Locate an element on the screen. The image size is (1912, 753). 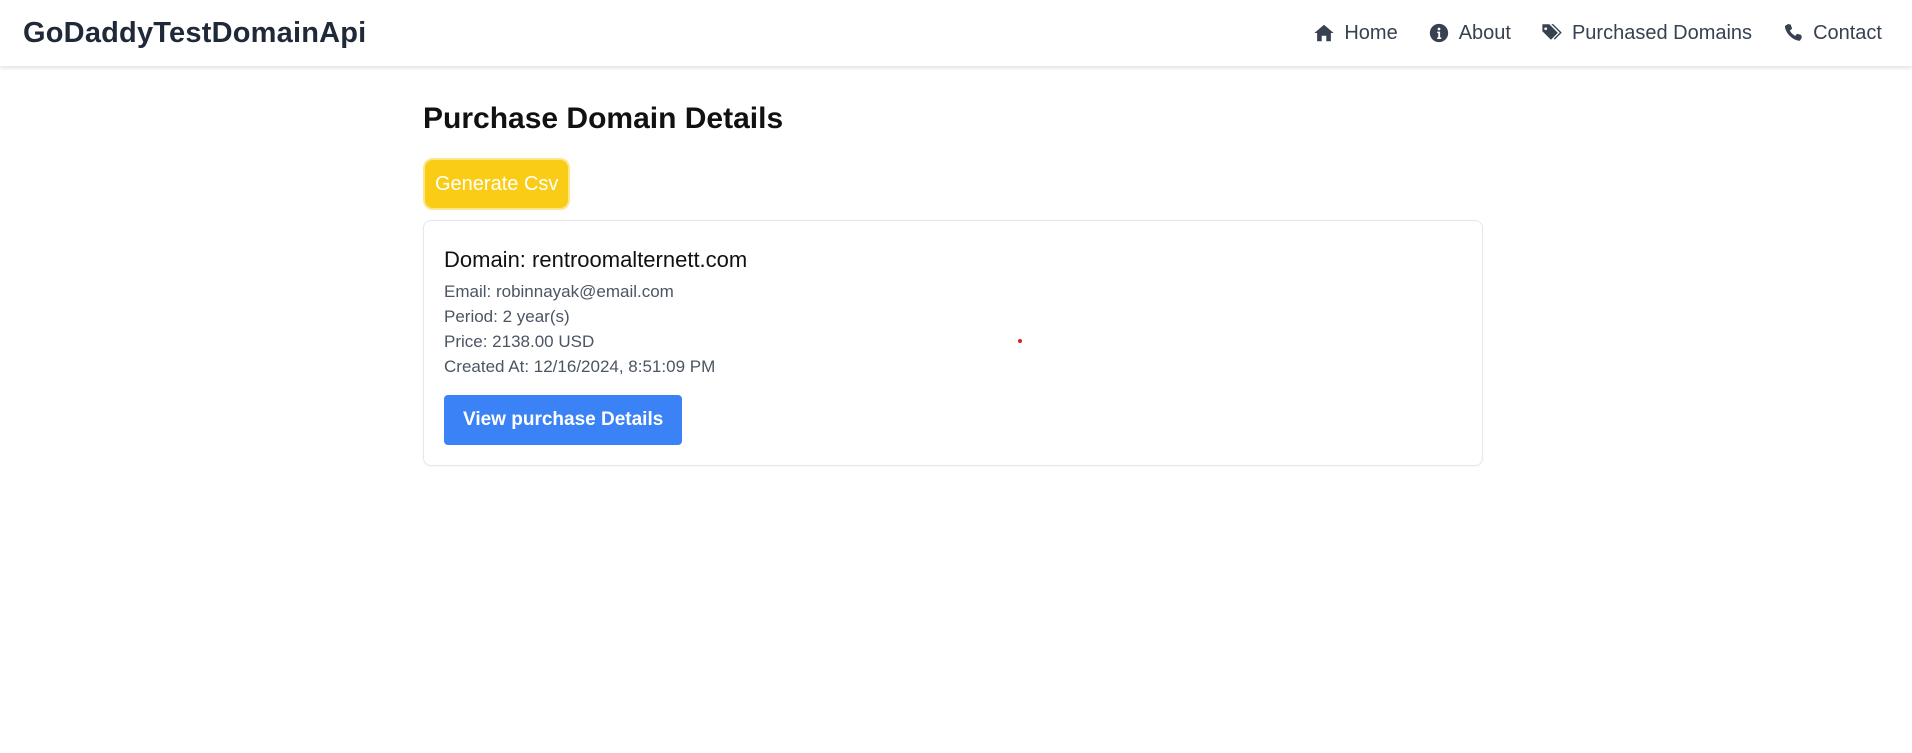
purchase-domain: Domain: rentroomalternett.com is located at coordinates (596, 259).